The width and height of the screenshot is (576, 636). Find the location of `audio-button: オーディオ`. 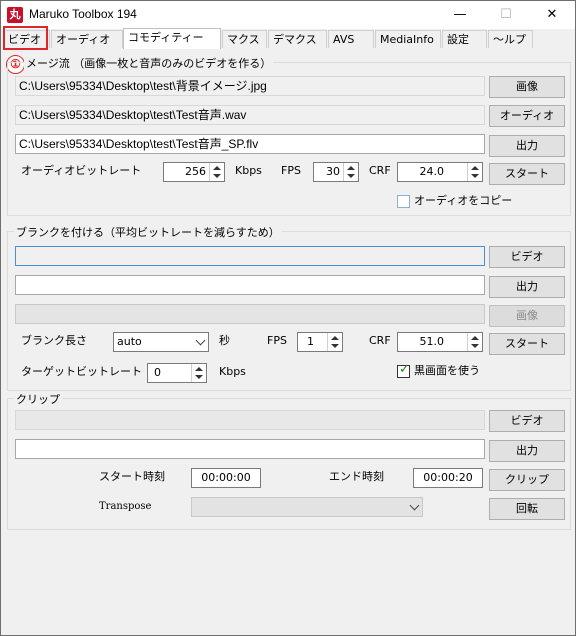

audio-button: オーディオ is located at coordinates (527, 116).